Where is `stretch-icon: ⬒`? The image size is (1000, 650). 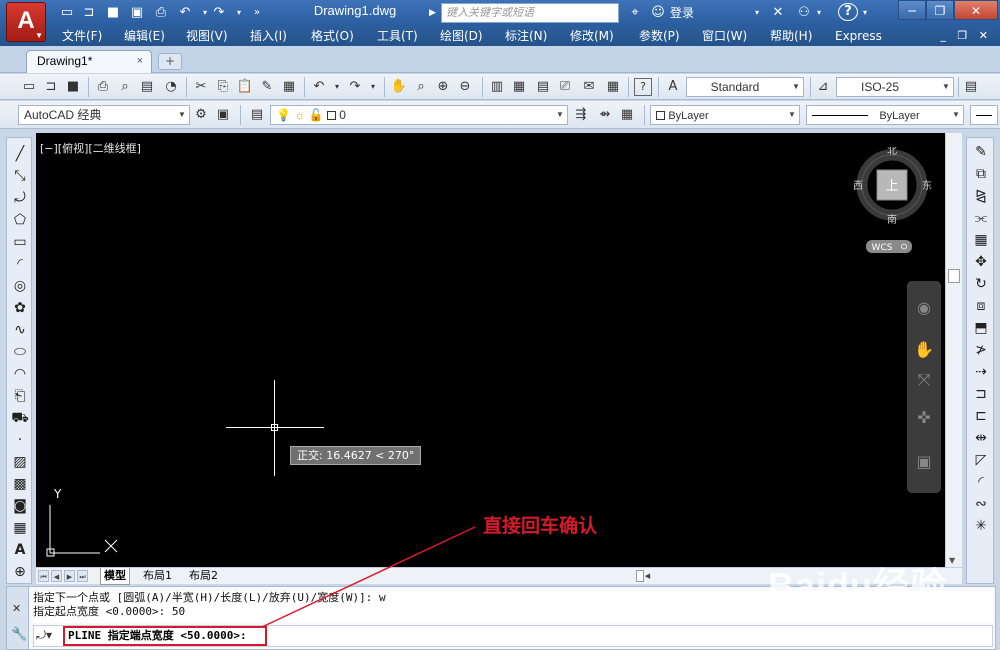 stretch-icon: ⬒ is located at coordinates (981, 328).